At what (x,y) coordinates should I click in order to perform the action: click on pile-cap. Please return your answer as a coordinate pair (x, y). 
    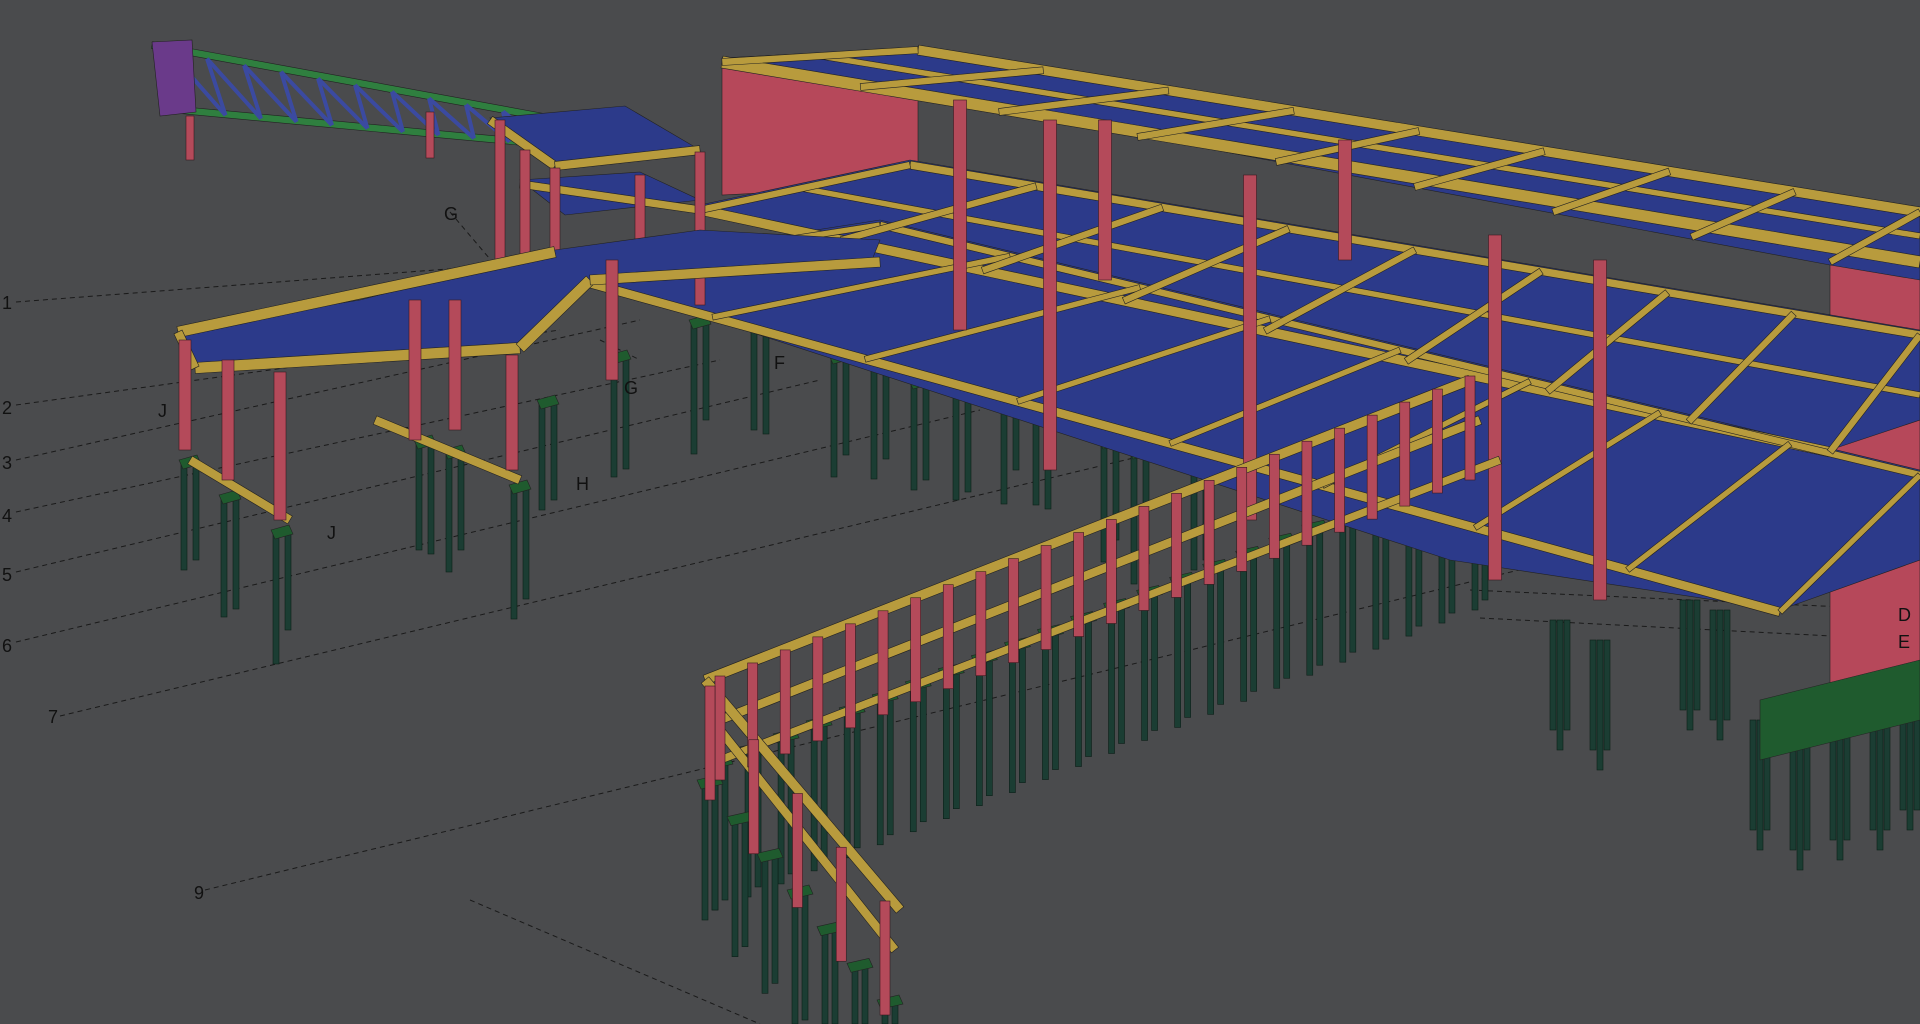
    Looking at the image, I should click on (860, 965).